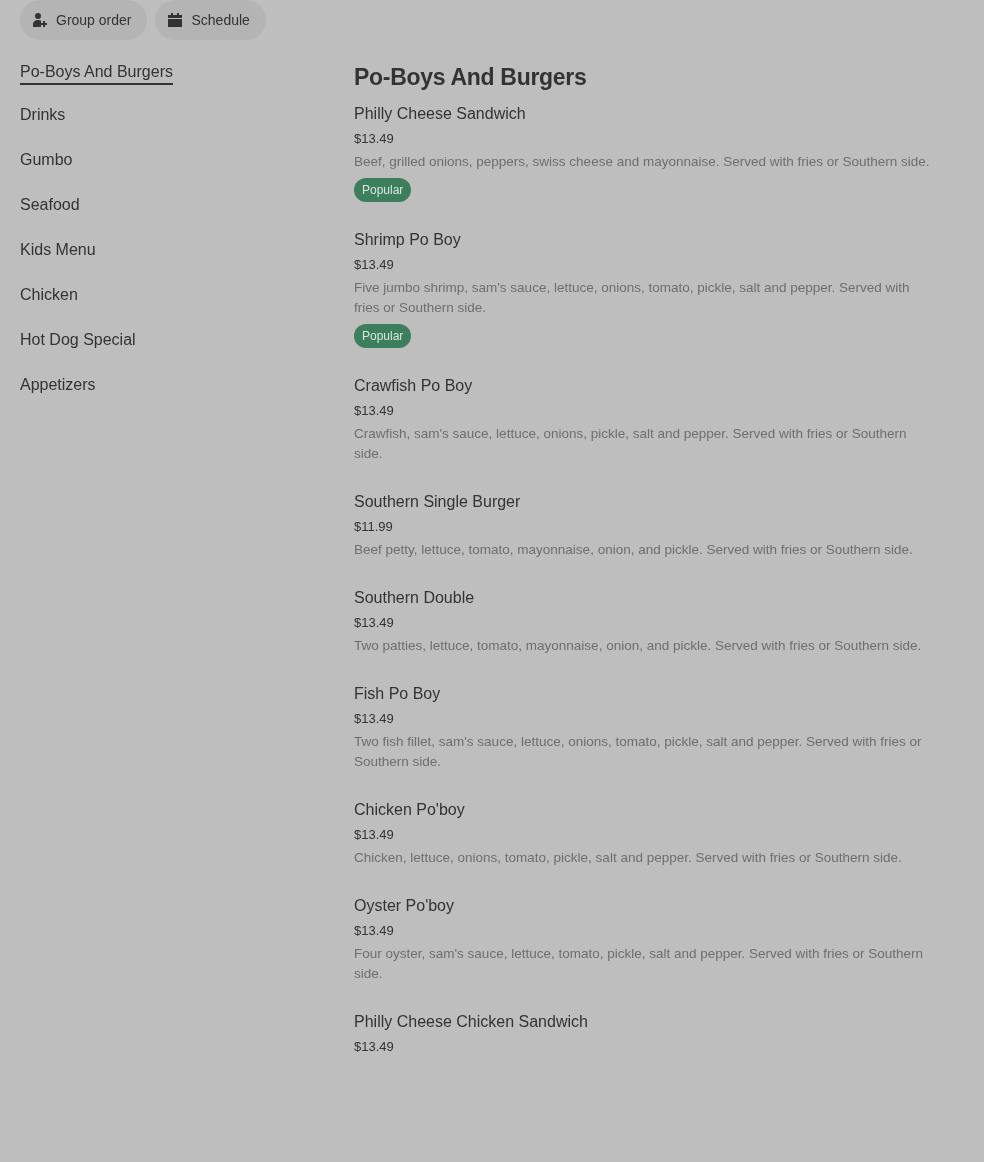 The width and height of the screenshot is (984, 1162). I want to click on category-link: Drinks, so click(43, 116).